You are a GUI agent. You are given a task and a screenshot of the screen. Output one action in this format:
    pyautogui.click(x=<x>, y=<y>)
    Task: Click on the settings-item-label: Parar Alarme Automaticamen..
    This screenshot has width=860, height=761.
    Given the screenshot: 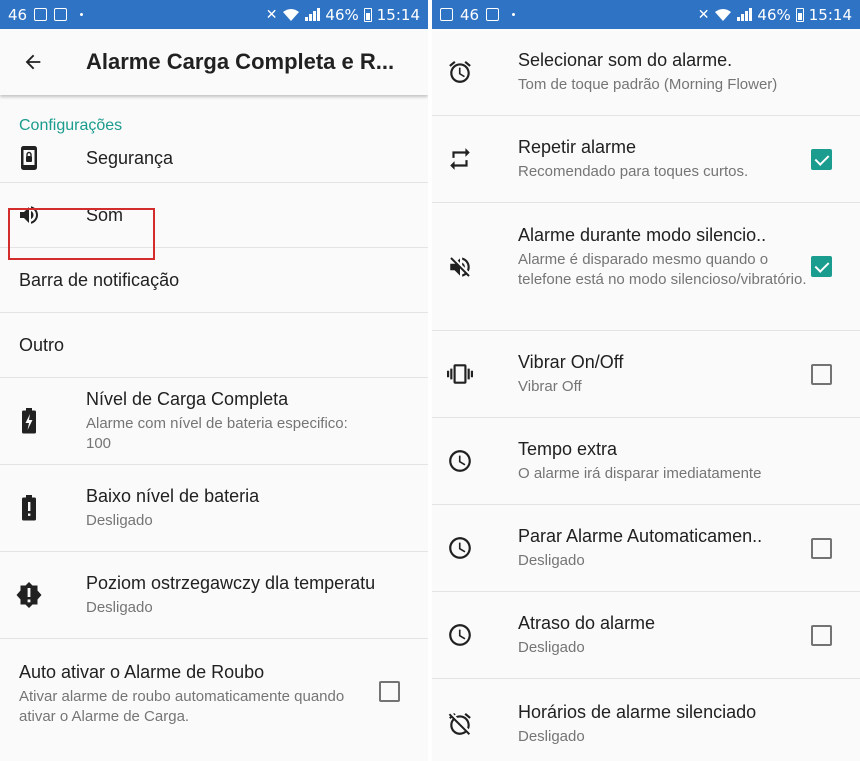 What is the action you would take?
    pyautogui.click(x=640, y=535)
    